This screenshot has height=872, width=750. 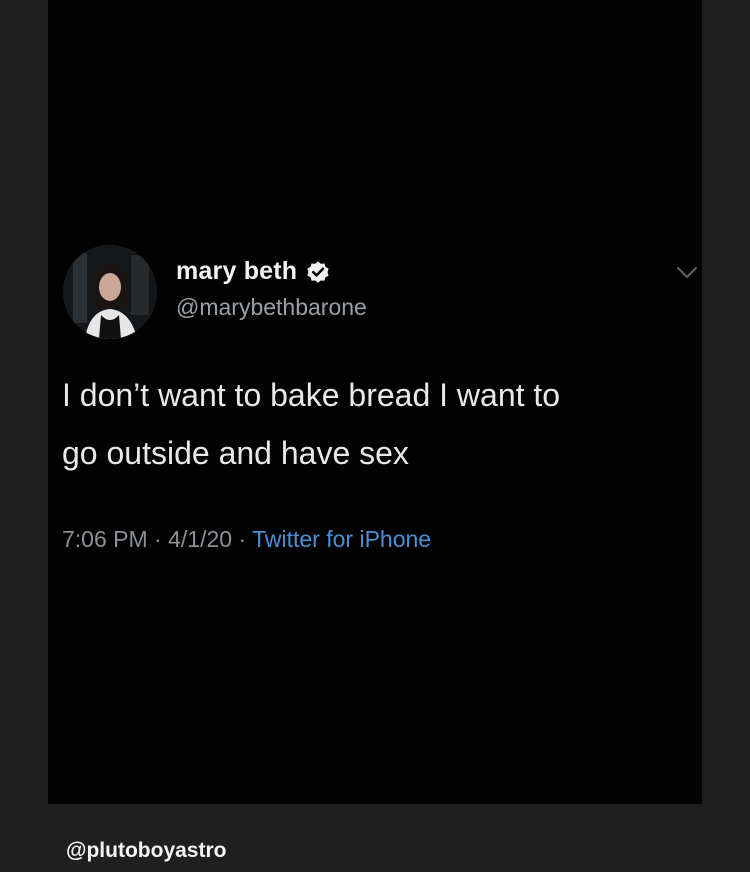 What do you see at coordinates (236, 271) in the screenshot?
I see `display-name-text: mary beth` at bounding box center [236, 271].